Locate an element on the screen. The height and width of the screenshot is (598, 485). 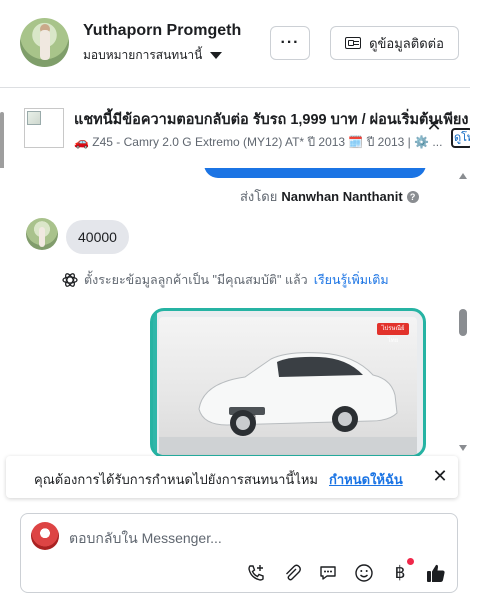
scroll-up-icon is located at coordinates (463, 176).